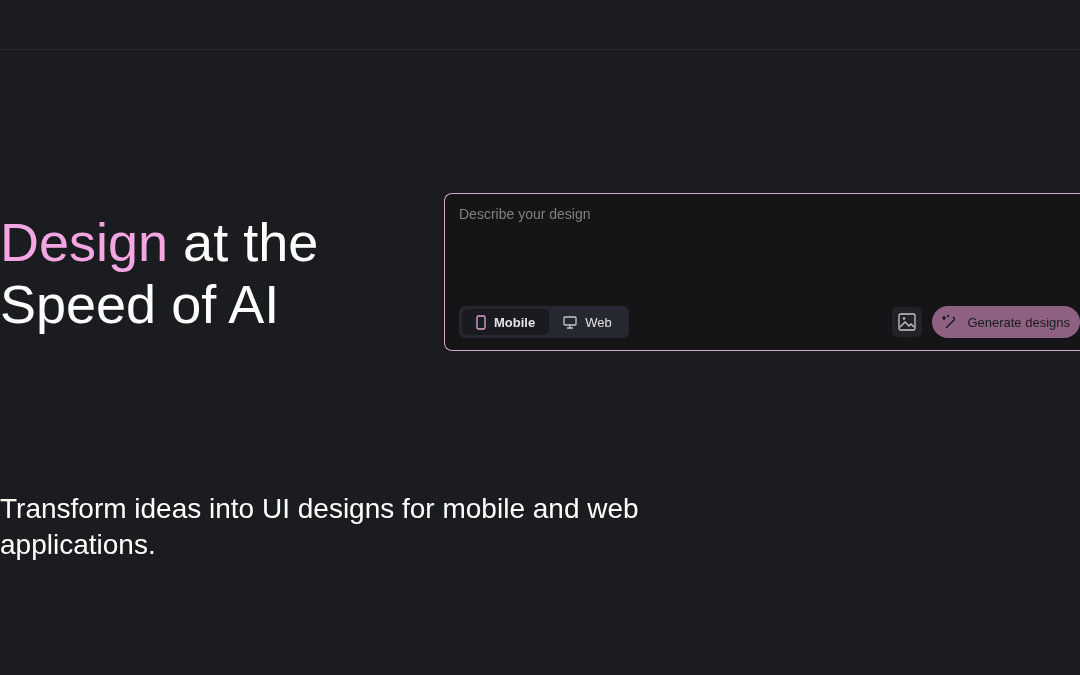  What do you see at coordinates (570, 322) in the screenshot?
I see `monitor-icon` at bounding box center [570, 322].